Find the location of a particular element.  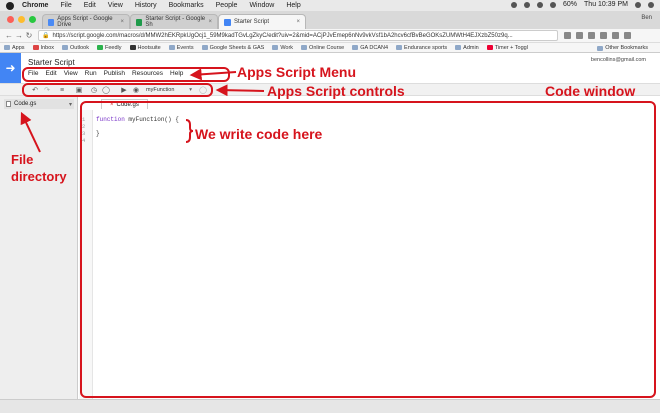

bookmark-timer-toggl: Timer + Toggl is located at coordinates (507, 48).